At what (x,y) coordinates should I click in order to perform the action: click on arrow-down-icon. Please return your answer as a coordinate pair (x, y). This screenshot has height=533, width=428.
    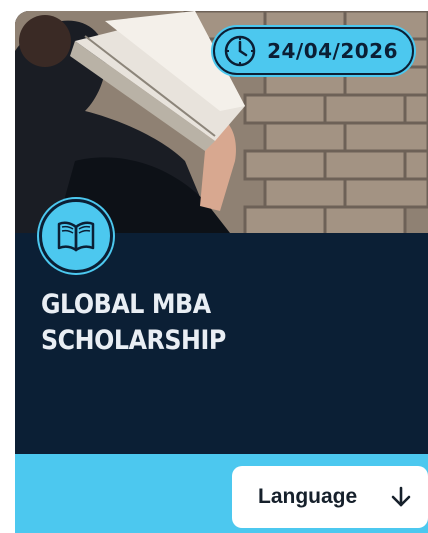
    Looking at the image, I should click on (401, 496).